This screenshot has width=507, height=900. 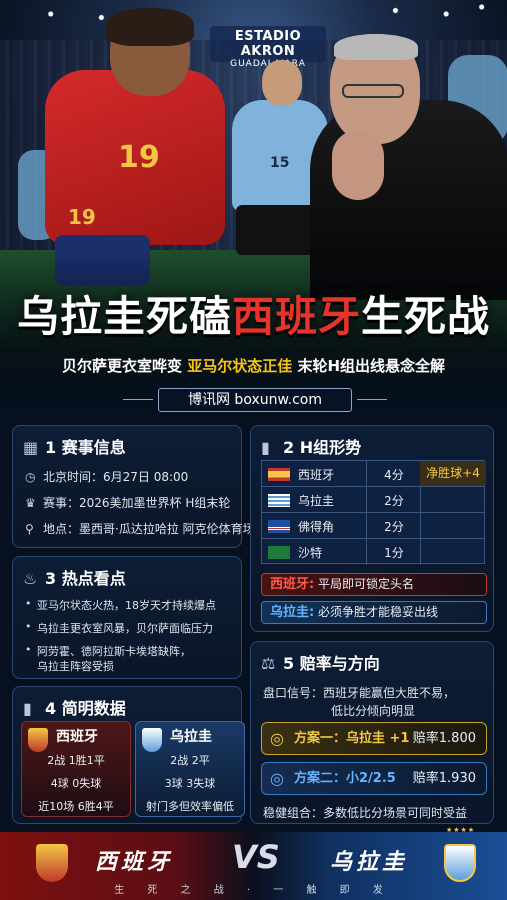 What do you see at coordinates (268, 663) in the screenshot?
I see `scales-icon: ⚖` at bounding box center [268, 663].